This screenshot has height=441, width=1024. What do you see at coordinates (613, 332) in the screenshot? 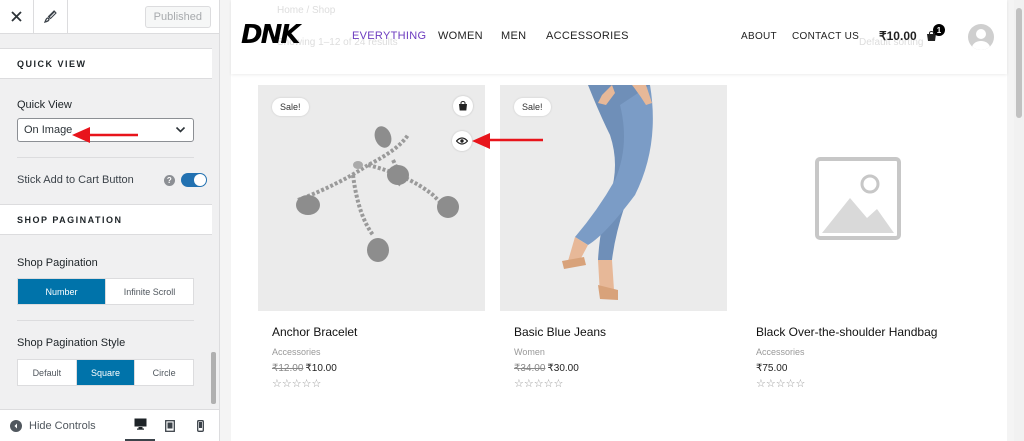
I see `product-title: Basic Blue Jeans` at bounding box center [613, 332].